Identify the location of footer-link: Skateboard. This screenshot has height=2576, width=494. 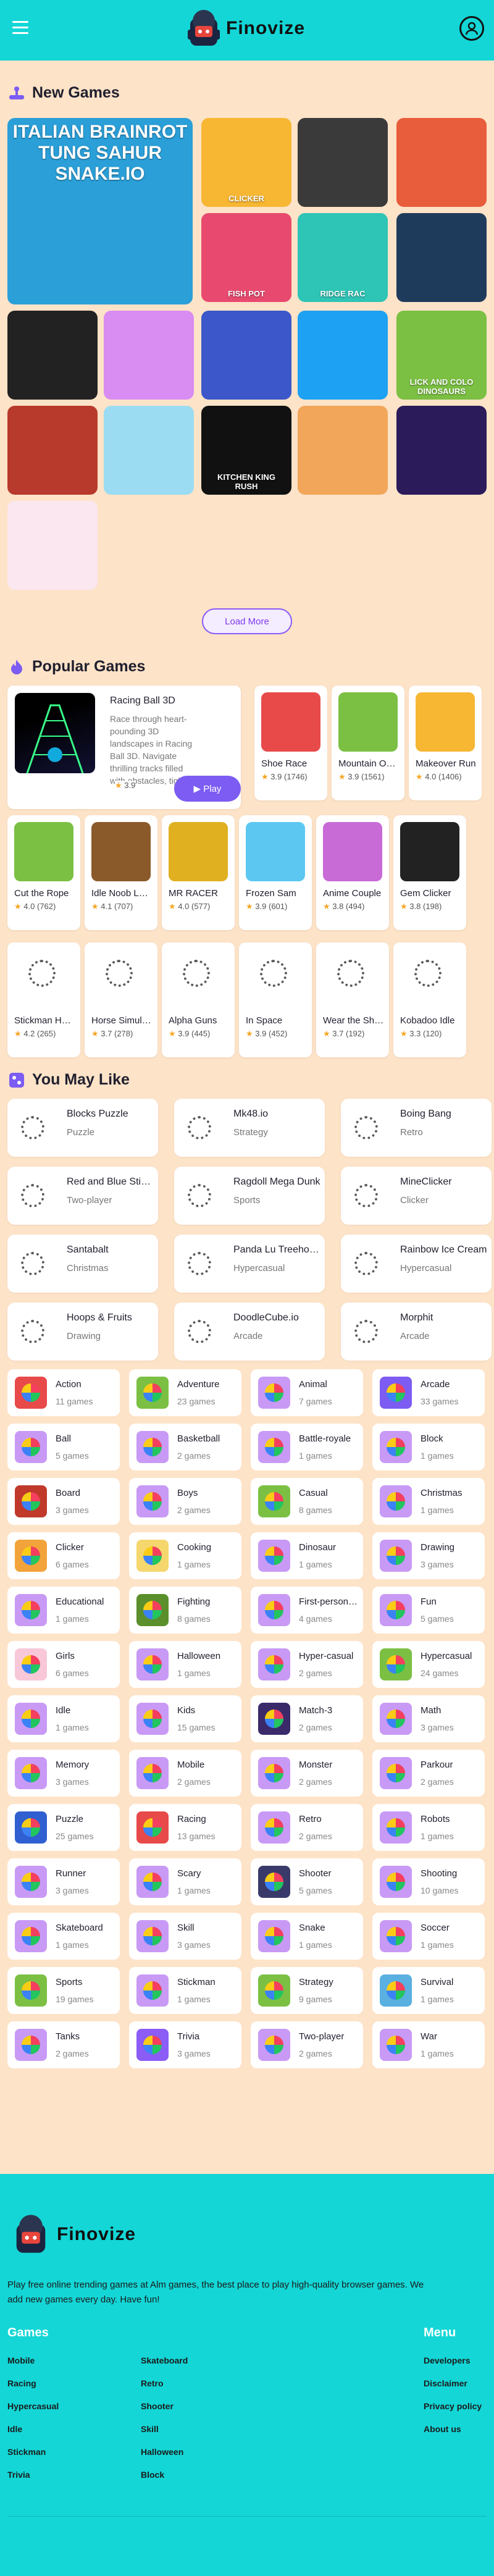
(164, 2360).